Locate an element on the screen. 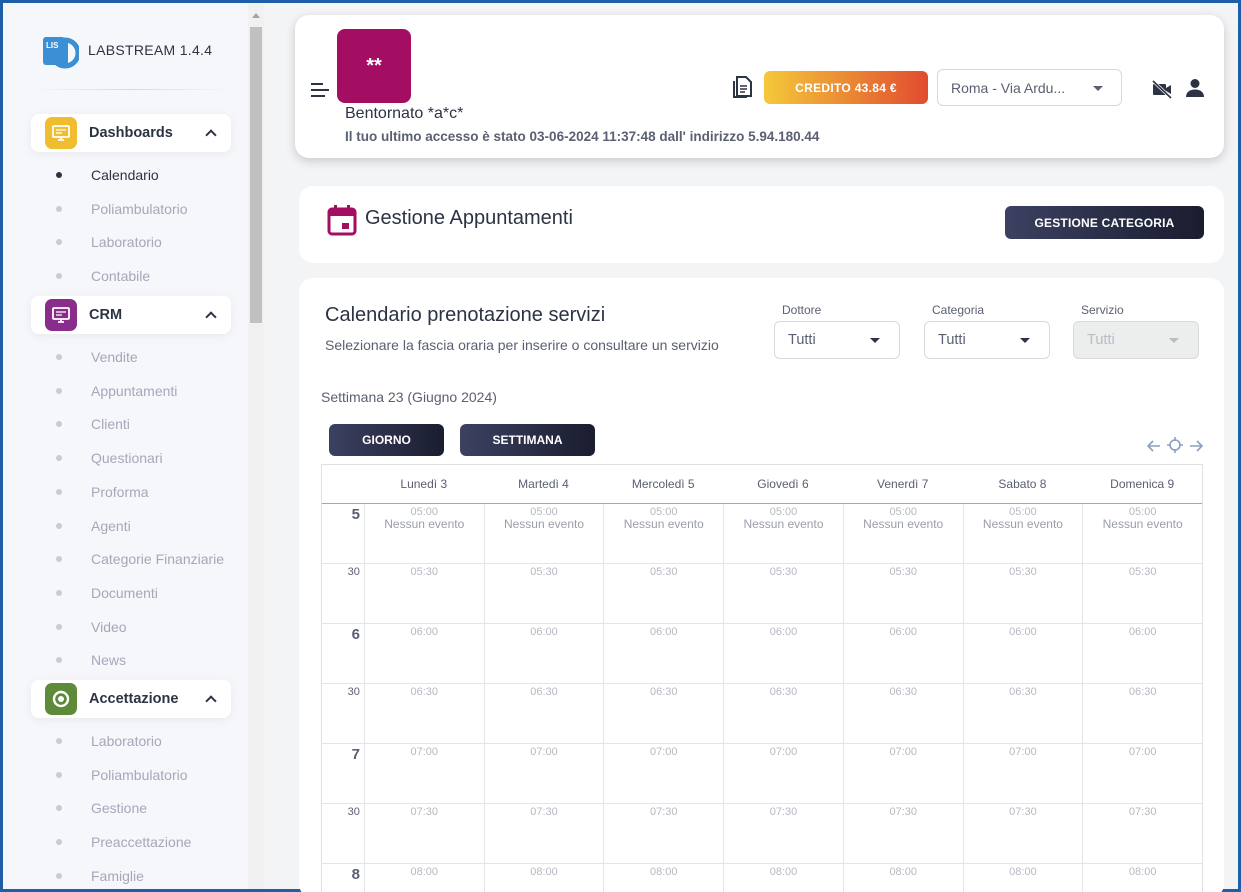 The image size is (1241, 892). sidebar-item-agenti: Agenti is located at coordinates (93, 526).